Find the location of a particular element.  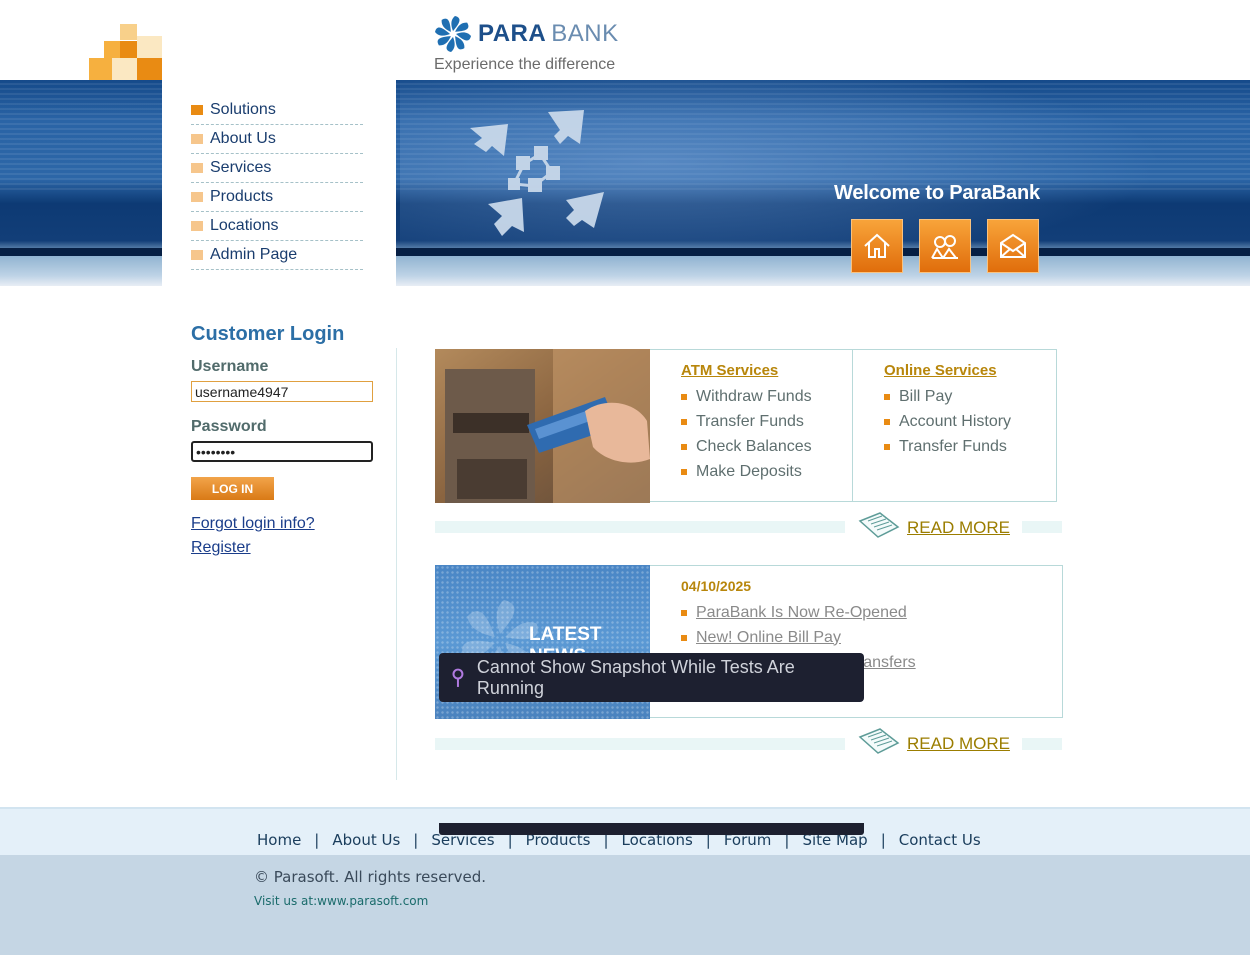

news-link: New! Online Bill Pay is located at coordinates (768, 638).